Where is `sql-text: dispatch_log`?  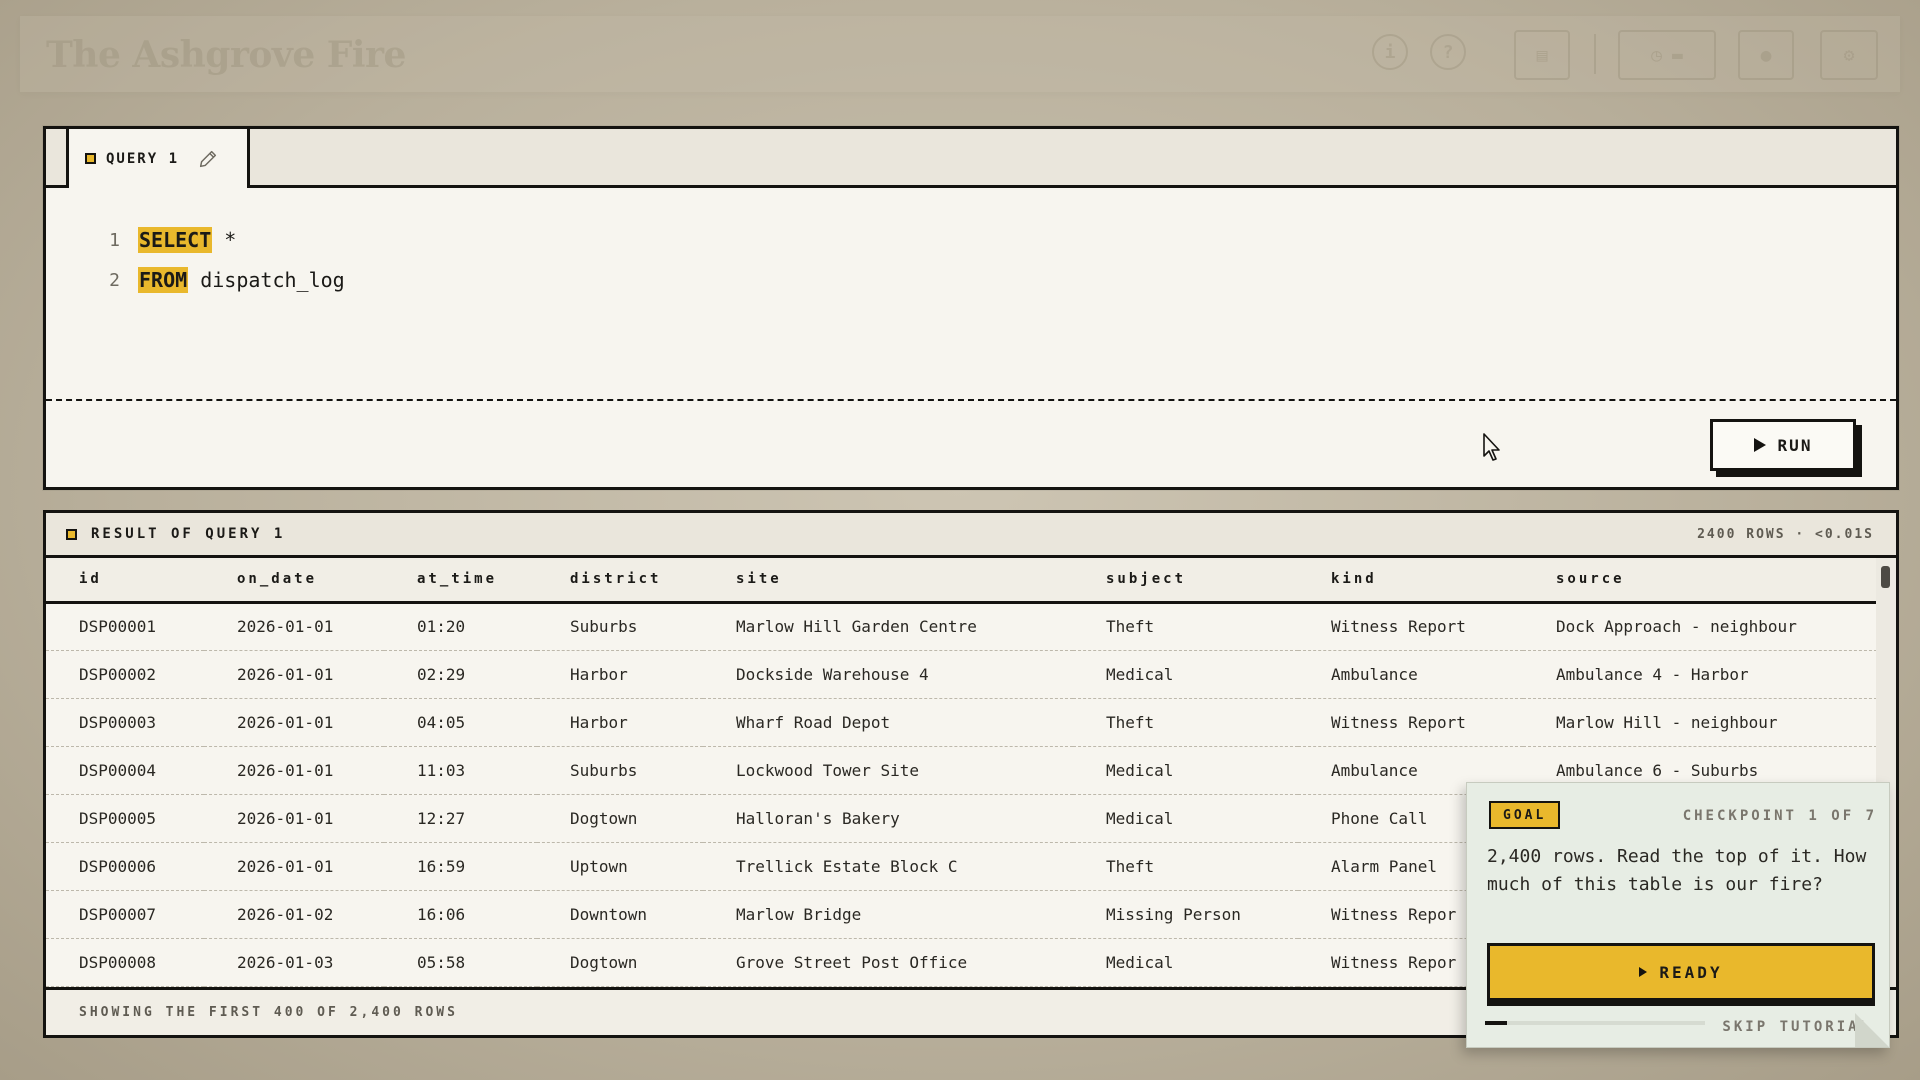 sql-text: dispatch_log is located at coordinates (266, 280).